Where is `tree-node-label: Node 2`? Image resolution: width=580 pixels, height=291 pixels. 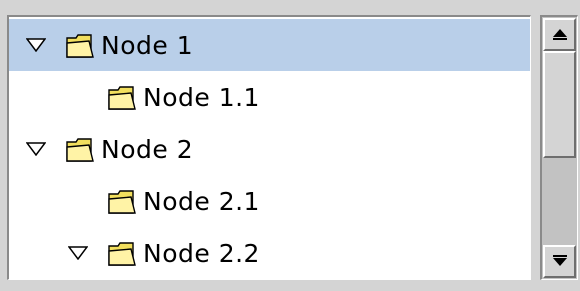
tree-node-label: Node 2 is located at coordinates (147, 149).